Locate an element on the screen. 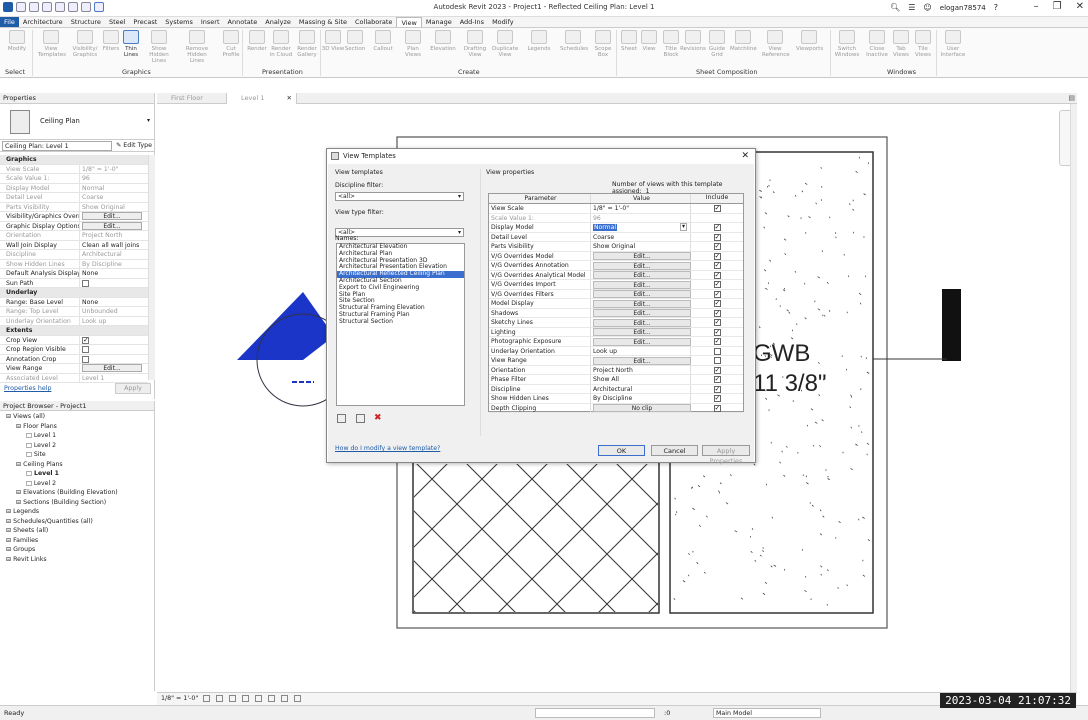  tree-item: ⊟ Legends is located at coordinates (77, 512).